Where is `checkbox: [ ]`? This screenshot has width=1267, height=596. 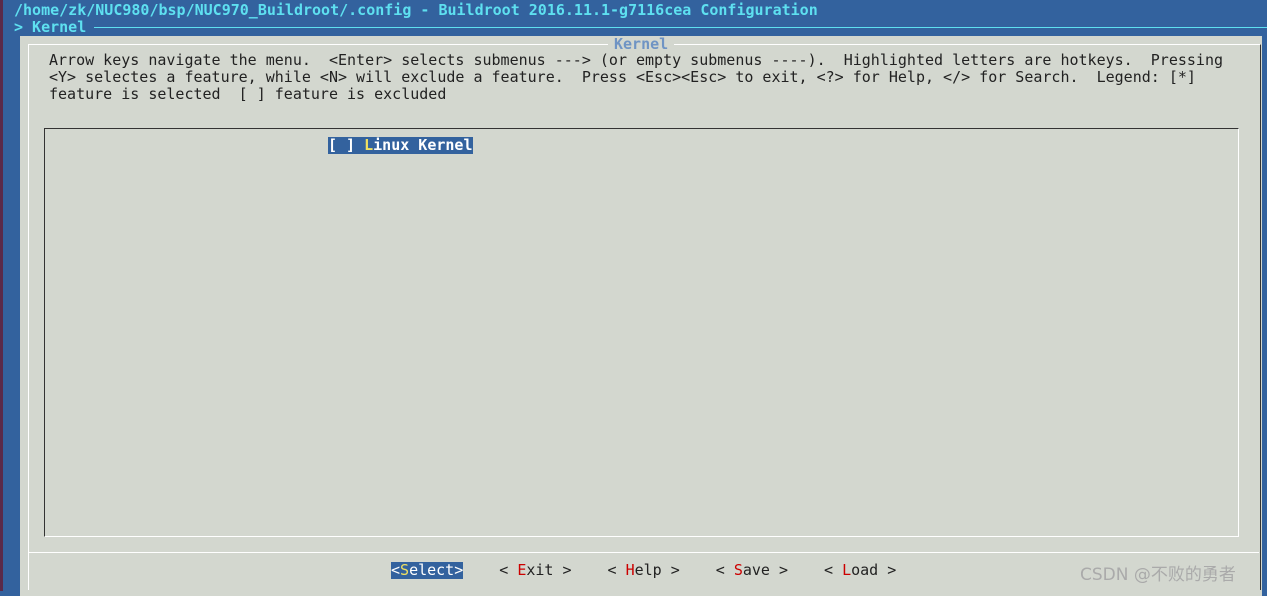 checkbox: [ ] is located at coordinates (341, 145).